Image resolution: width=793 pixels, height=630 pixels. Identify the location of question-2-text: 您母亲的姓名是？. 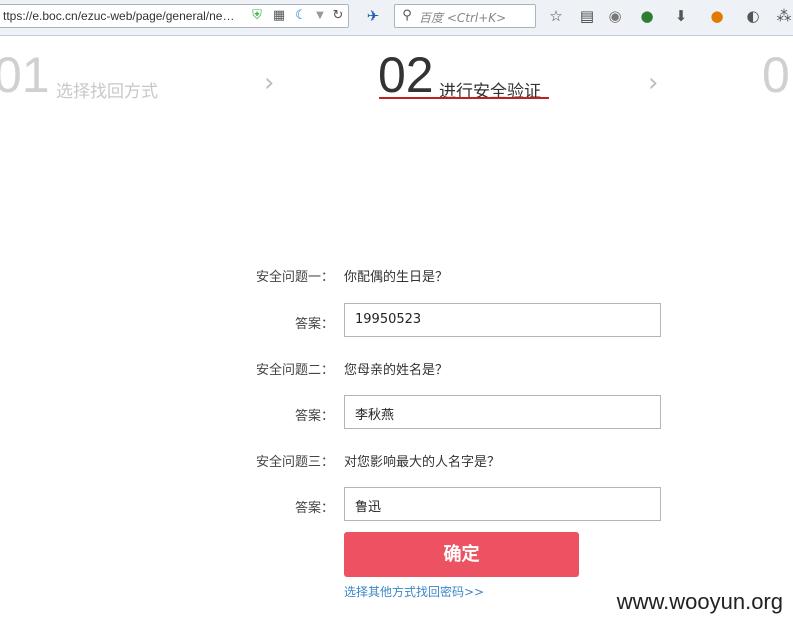
(396, 370).